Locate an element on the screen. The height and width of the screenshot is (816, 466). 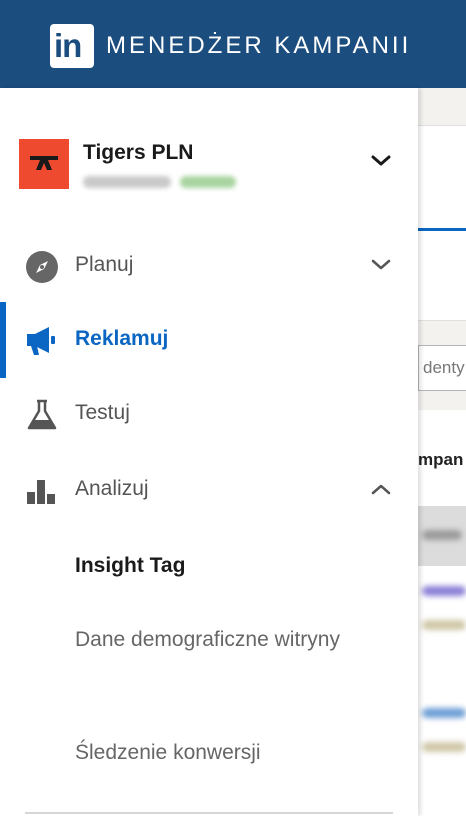
nav-subitem-conversion-tracking: Śledzenie konwersji is located at coordinates (168, 753).